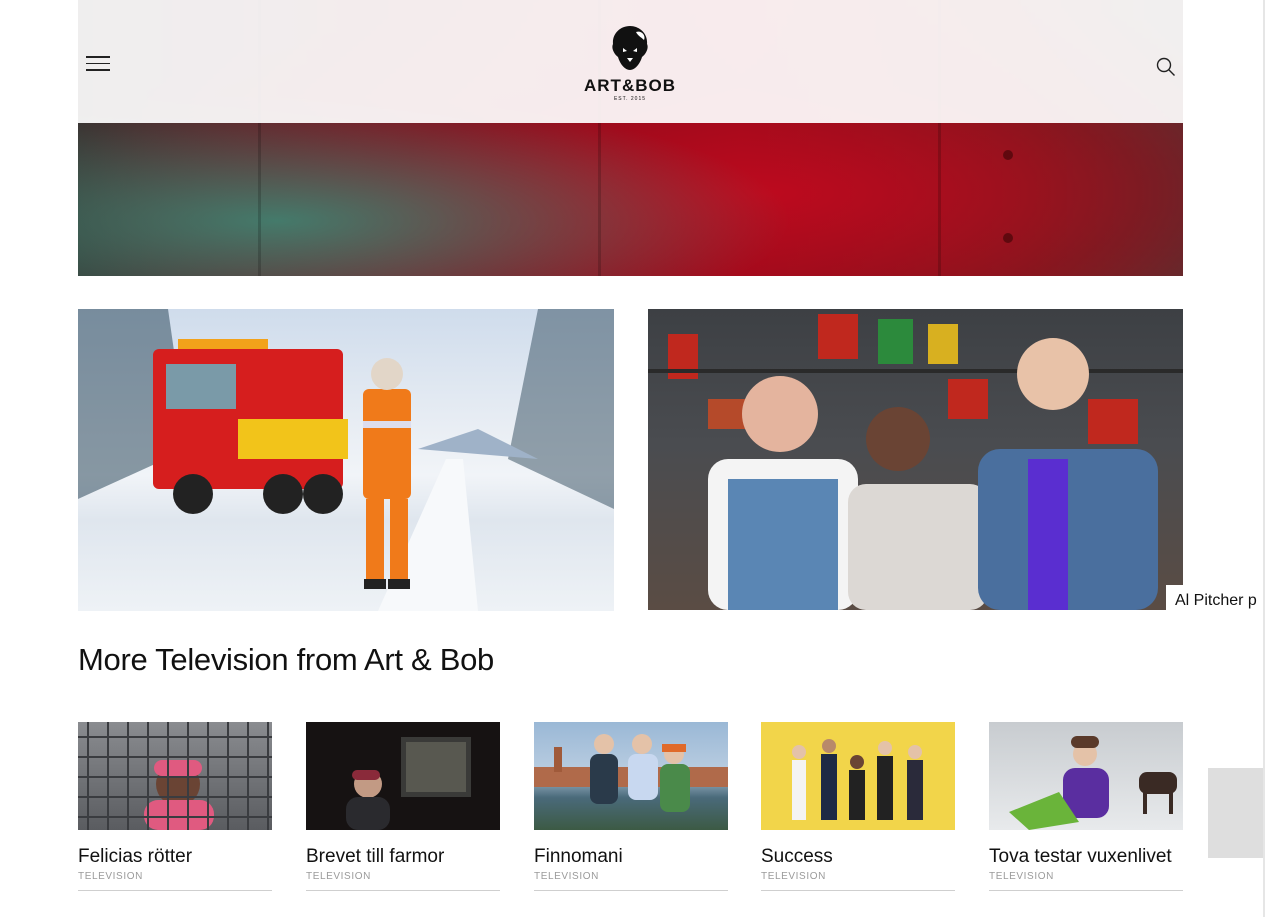 The height and width of the screenshot is (917, 1265). I want to click on feature-photo-shop, so click(915, 459).